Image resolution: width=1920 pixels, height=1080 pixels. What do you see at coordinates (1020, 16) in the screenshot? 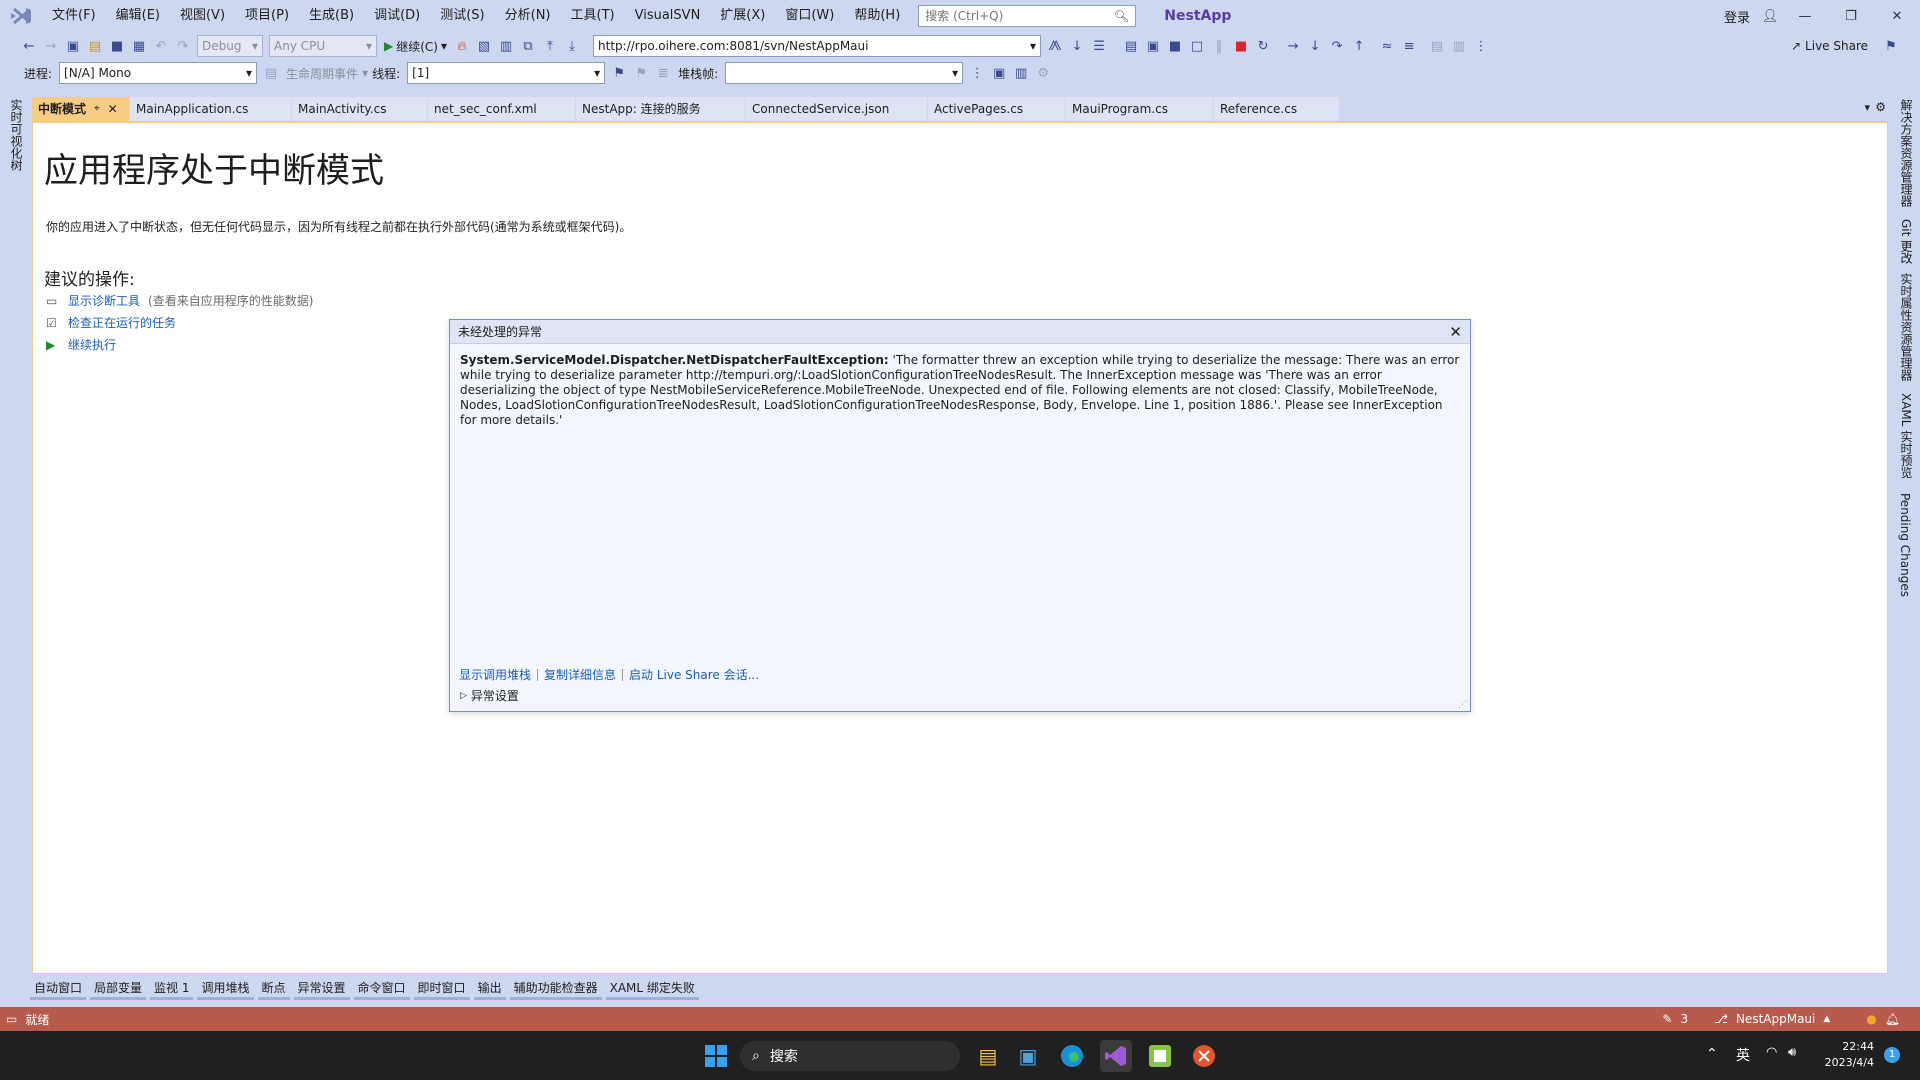
I see `search-input` at bounding box center [1020, 16].